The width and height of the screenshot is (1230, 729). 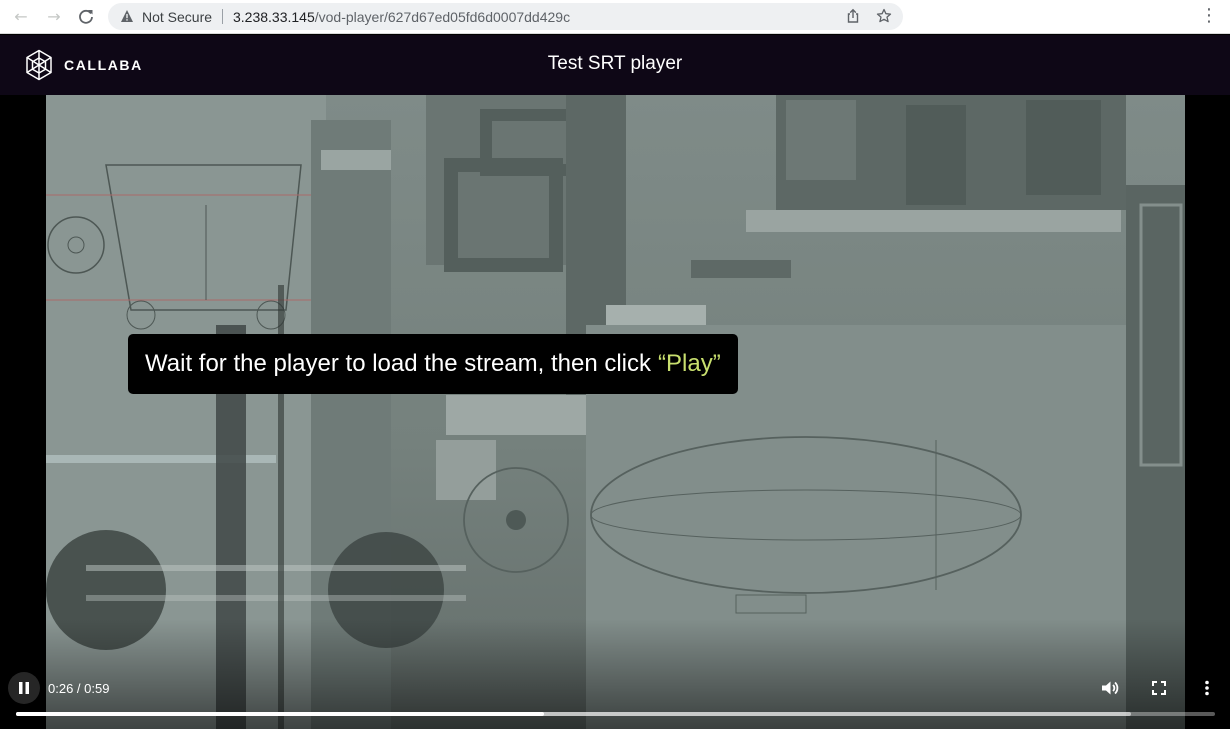 What do you see at coordinates (54, 17) in the screenshot?
I see `forward-arrow-icon: →` at bounding box center [54, 17].